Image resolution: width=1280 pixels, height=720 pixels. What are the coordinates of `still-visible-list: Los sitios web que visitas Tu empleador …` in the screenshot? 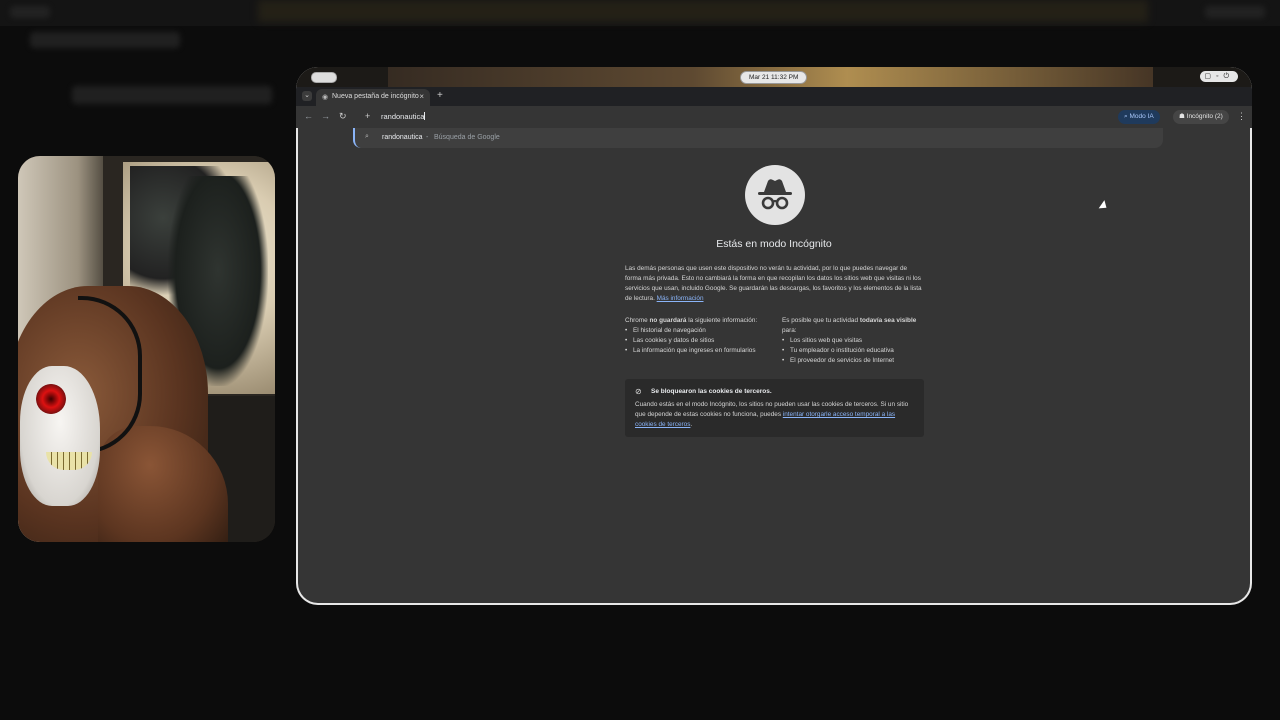 It's located at (857, 351).